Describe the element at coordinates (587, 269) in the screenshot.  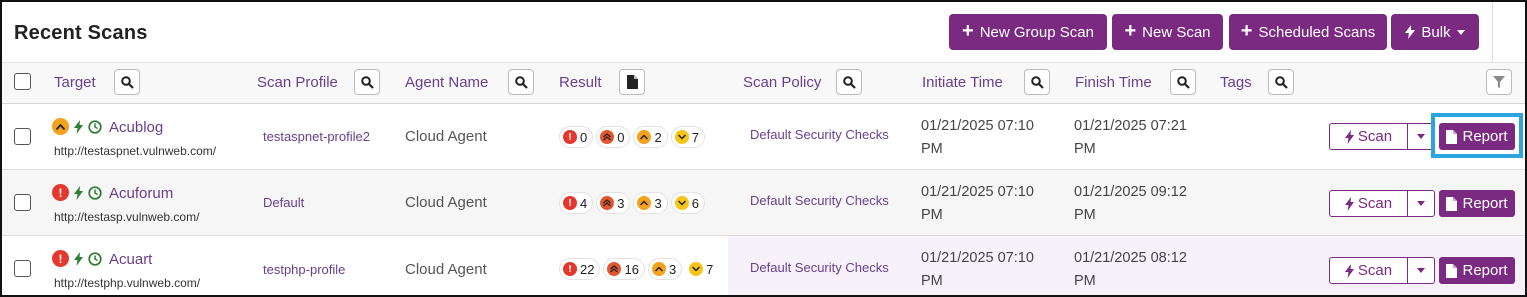
I see `critical-count-value: 22` at that location.